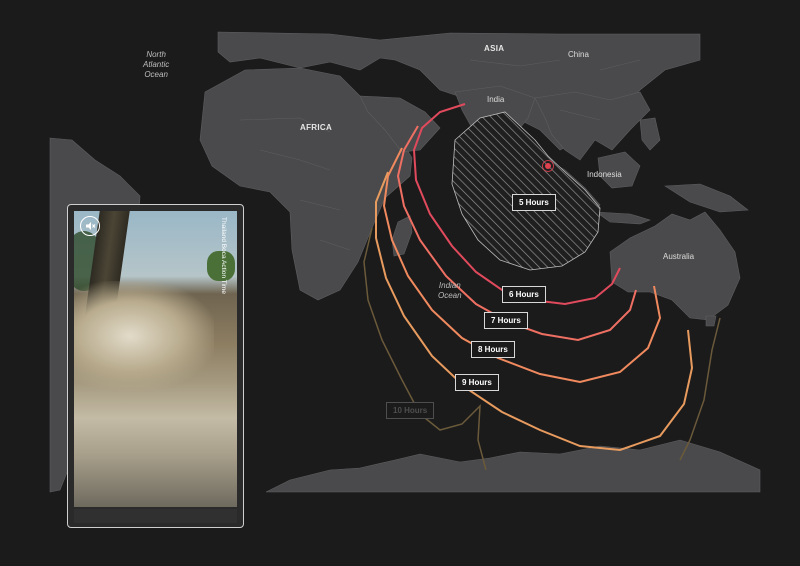 Image resolution: width=800 pixels, height=566 pixels. I want to click on indian-ocean-label: Indian Ocean, so click(450, 290).